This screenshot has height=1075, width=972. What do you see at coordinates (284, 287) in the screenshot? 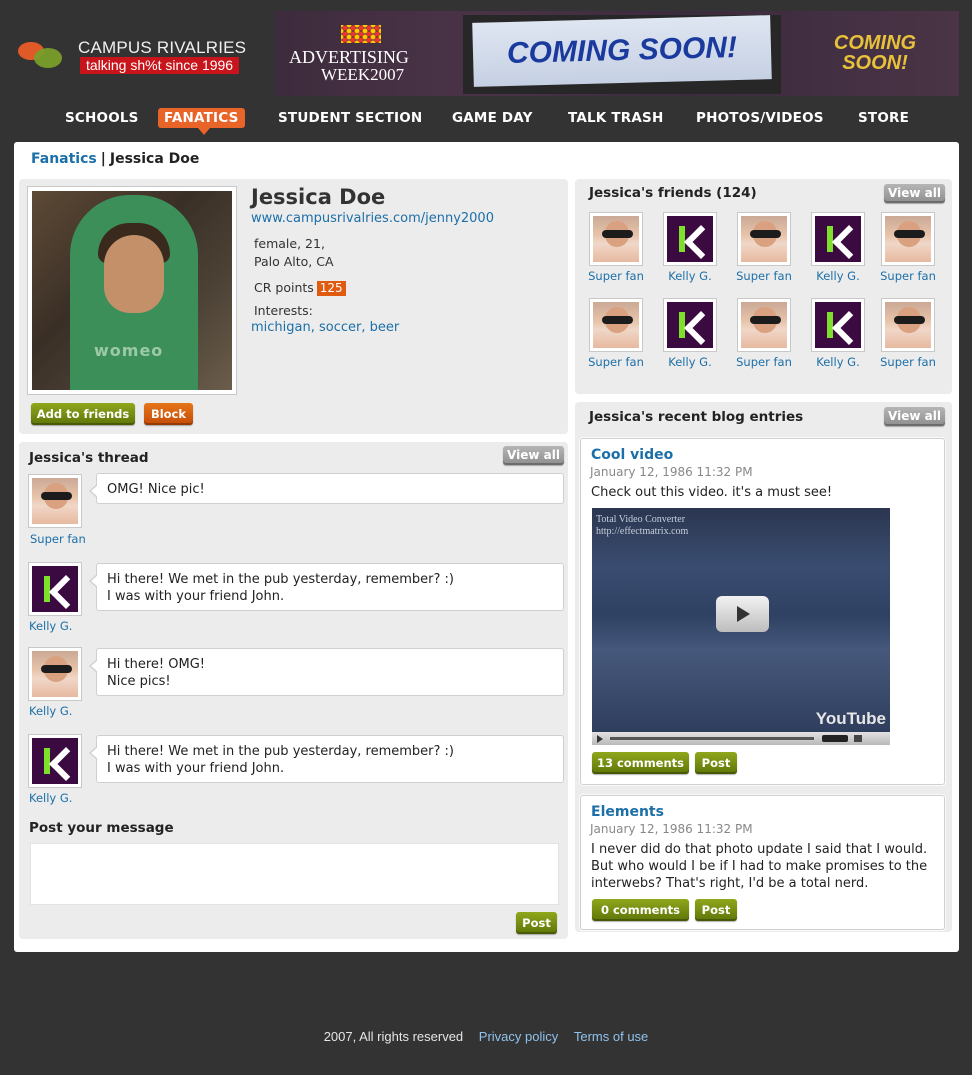
I see `cr-points-label: CR points` at bounding box center [284, 287].